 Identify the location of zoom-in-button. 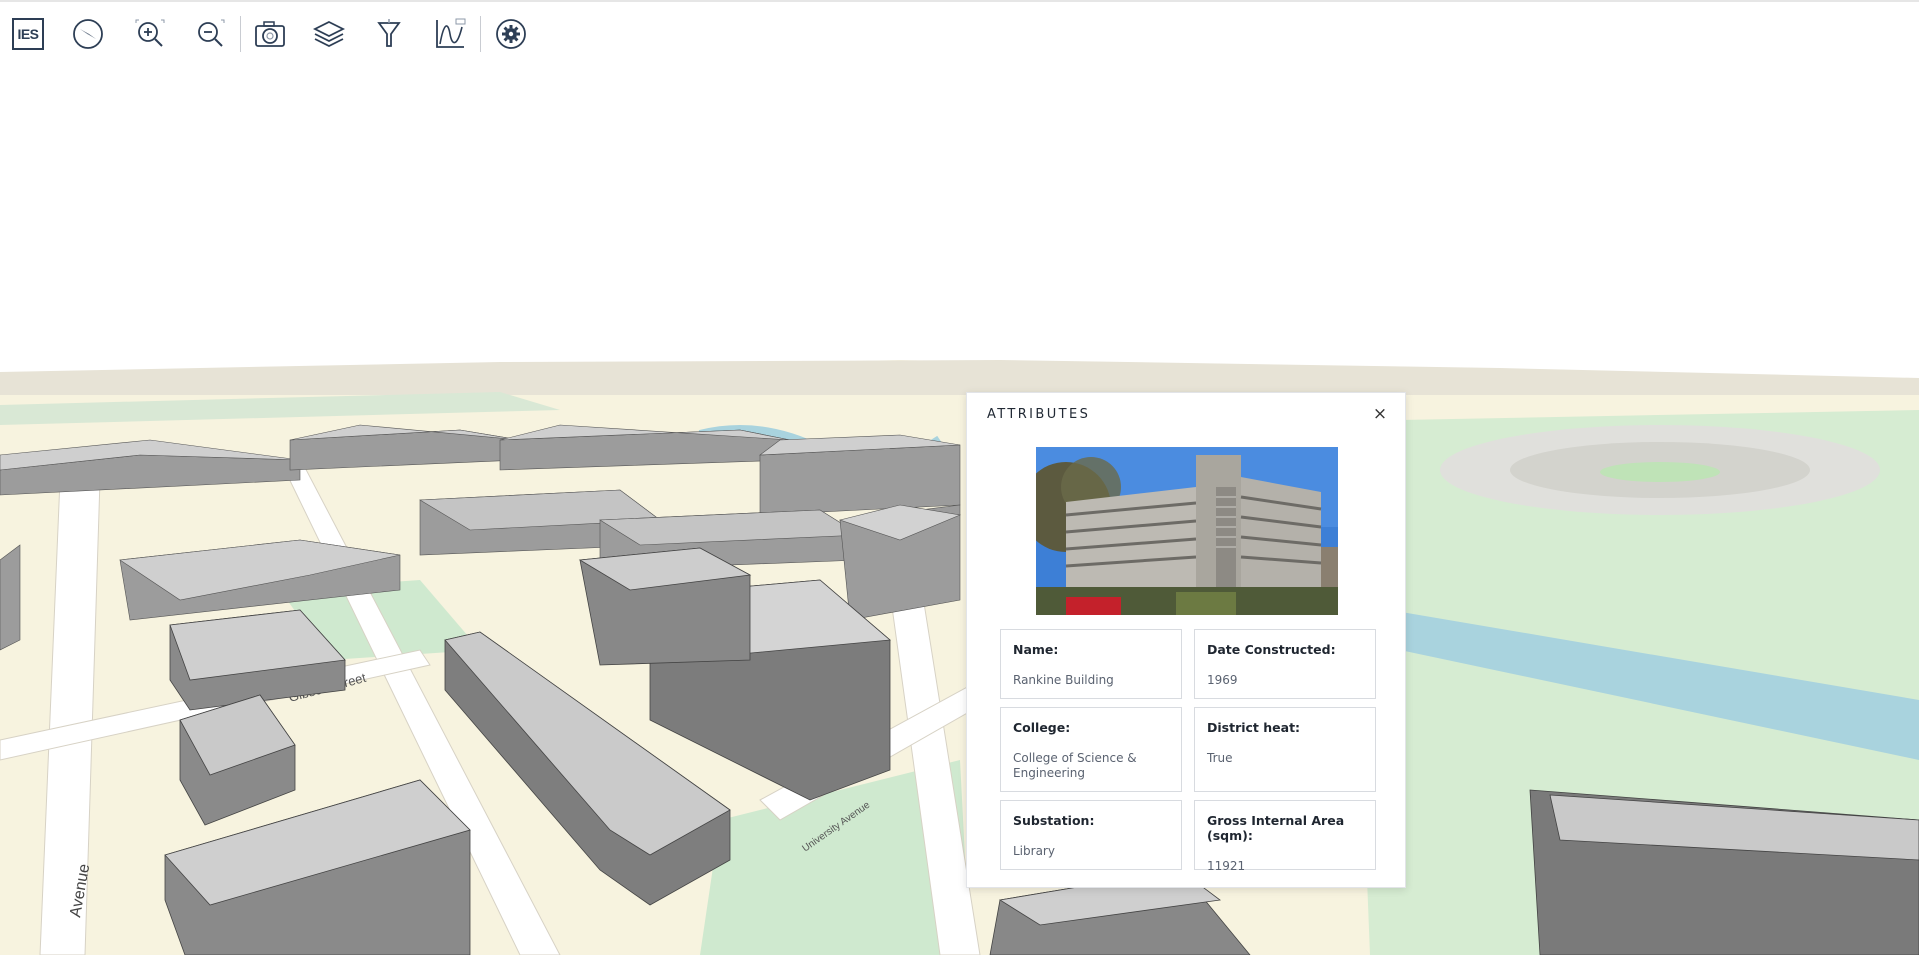
(150, 34).